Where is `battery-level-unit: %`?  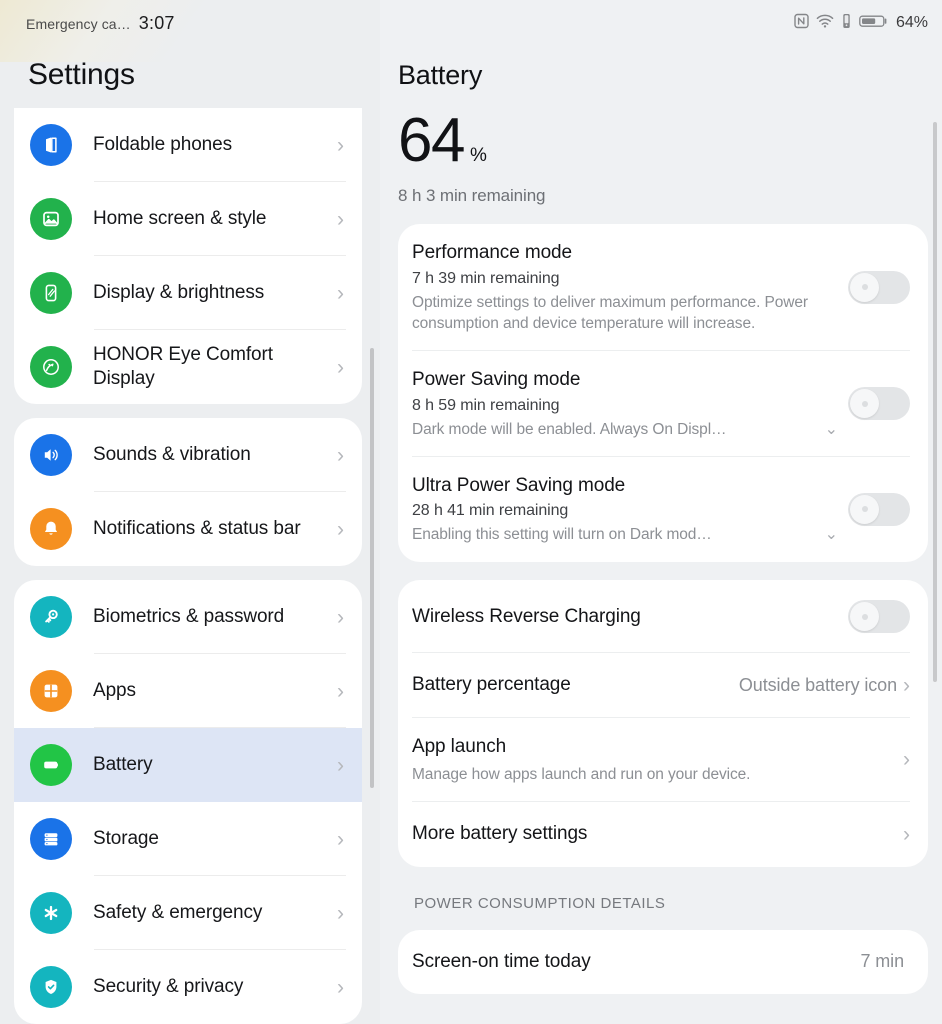 battery-level-unit: % is located at coordinates (478, 155).